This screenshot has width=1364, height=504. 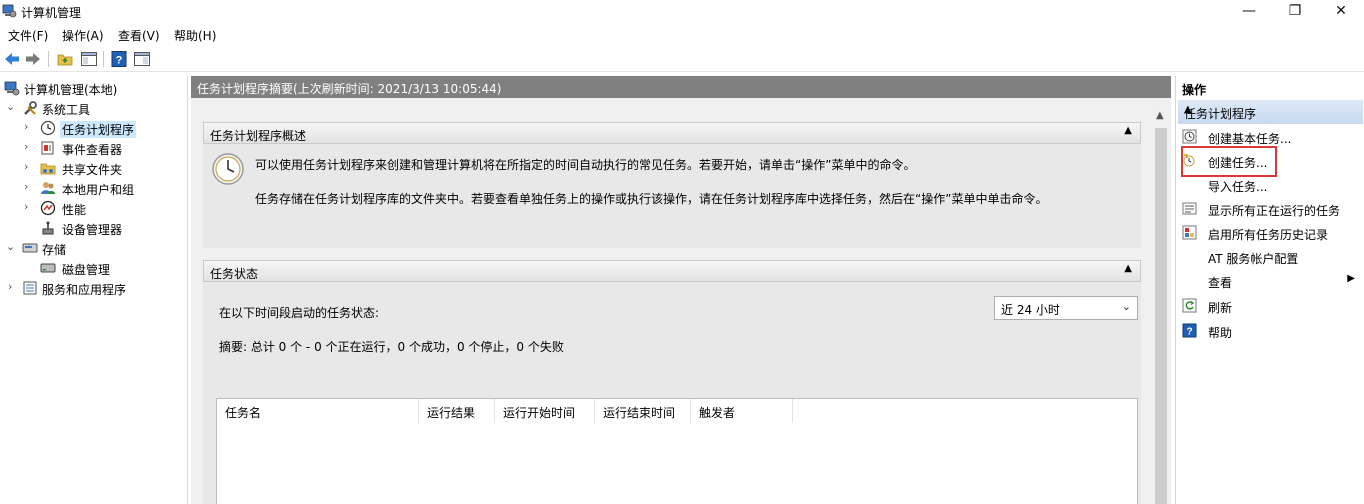 What do you see at coordinates (1030, 310) in the screenshot?
I see `period-select-value: 近 24 小时` at bounding box center [1030, 310].